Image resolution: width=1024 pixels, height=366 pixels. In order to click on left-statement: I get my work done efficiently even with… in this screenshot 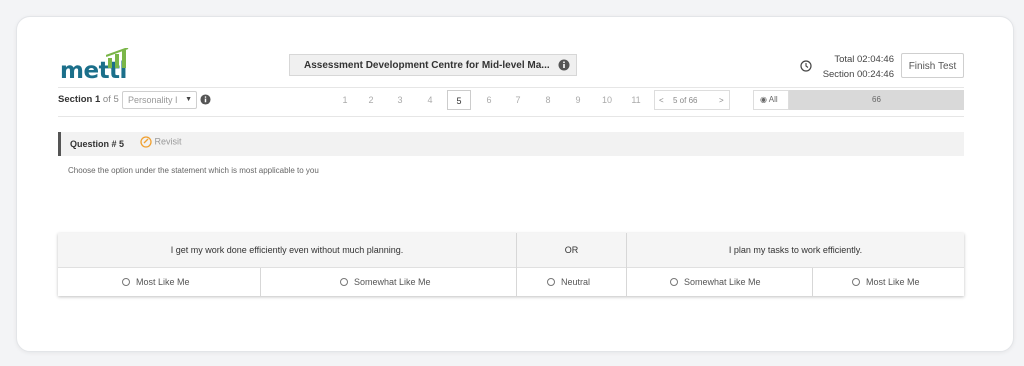, I will do `click(287, 250)`.